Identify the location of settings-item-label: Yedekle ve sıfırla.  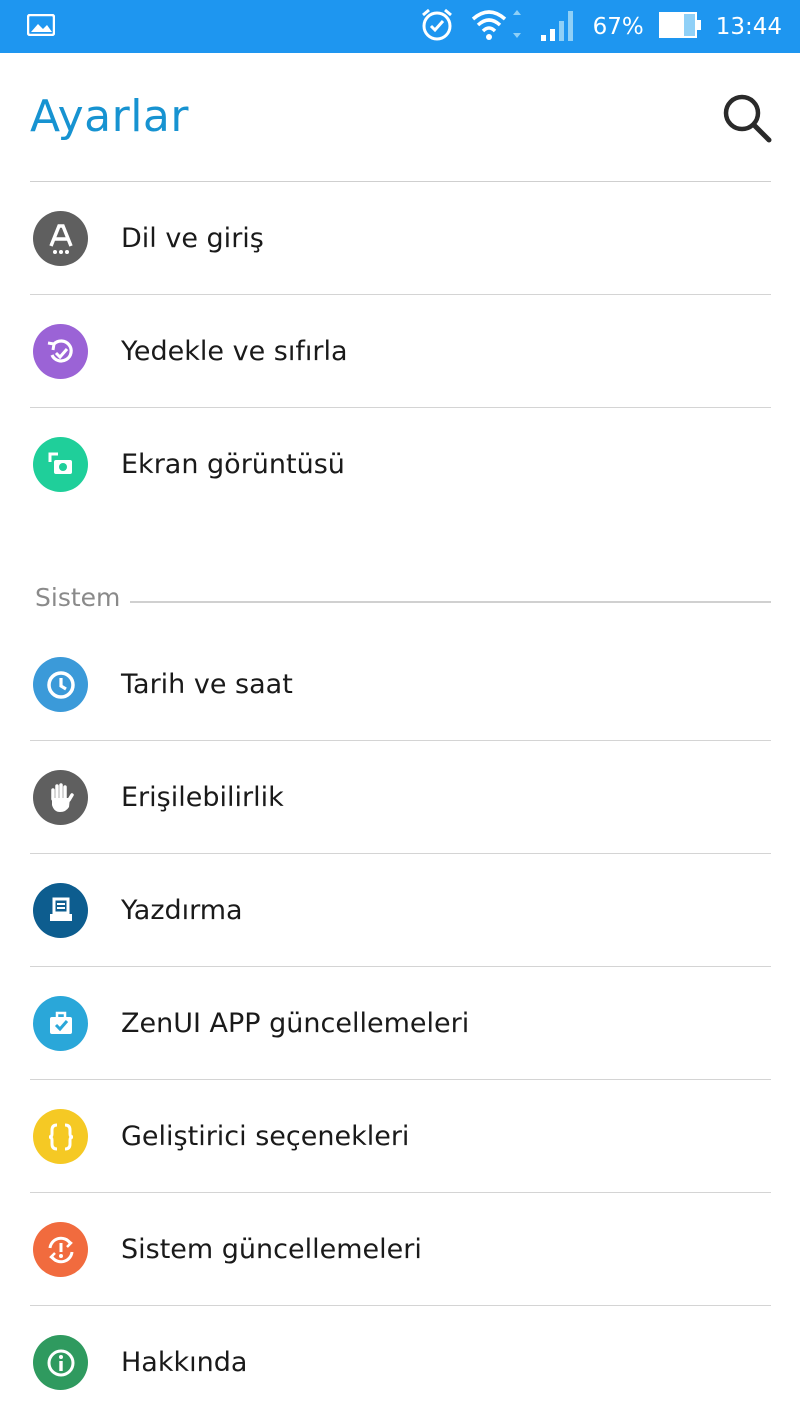
(234, 351).